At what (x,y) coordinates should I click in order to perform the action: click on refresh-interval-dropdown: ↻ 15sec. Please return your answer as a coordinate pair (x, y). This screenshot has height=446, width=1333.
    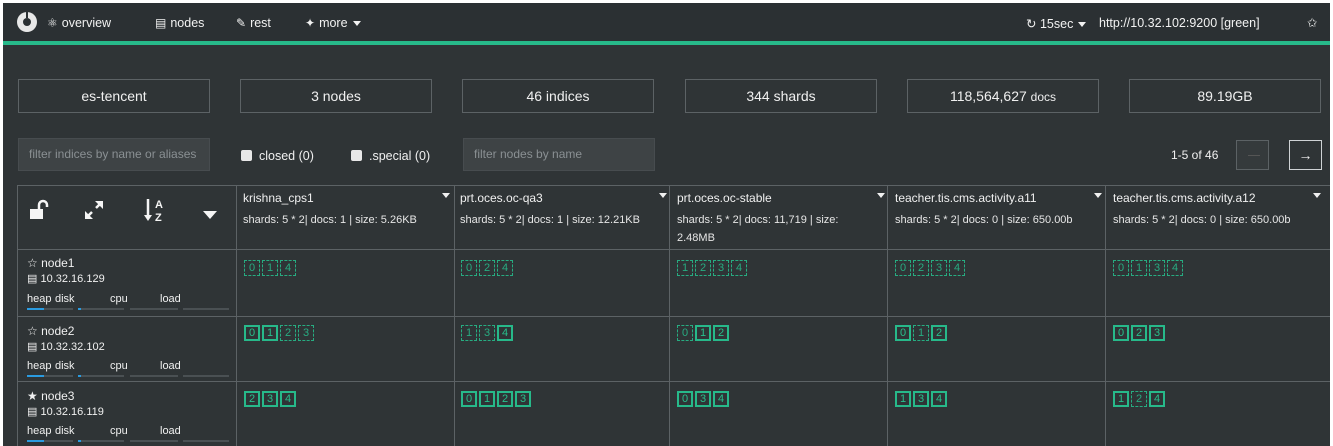
    Looking at the image, I should click on (1056, 23).